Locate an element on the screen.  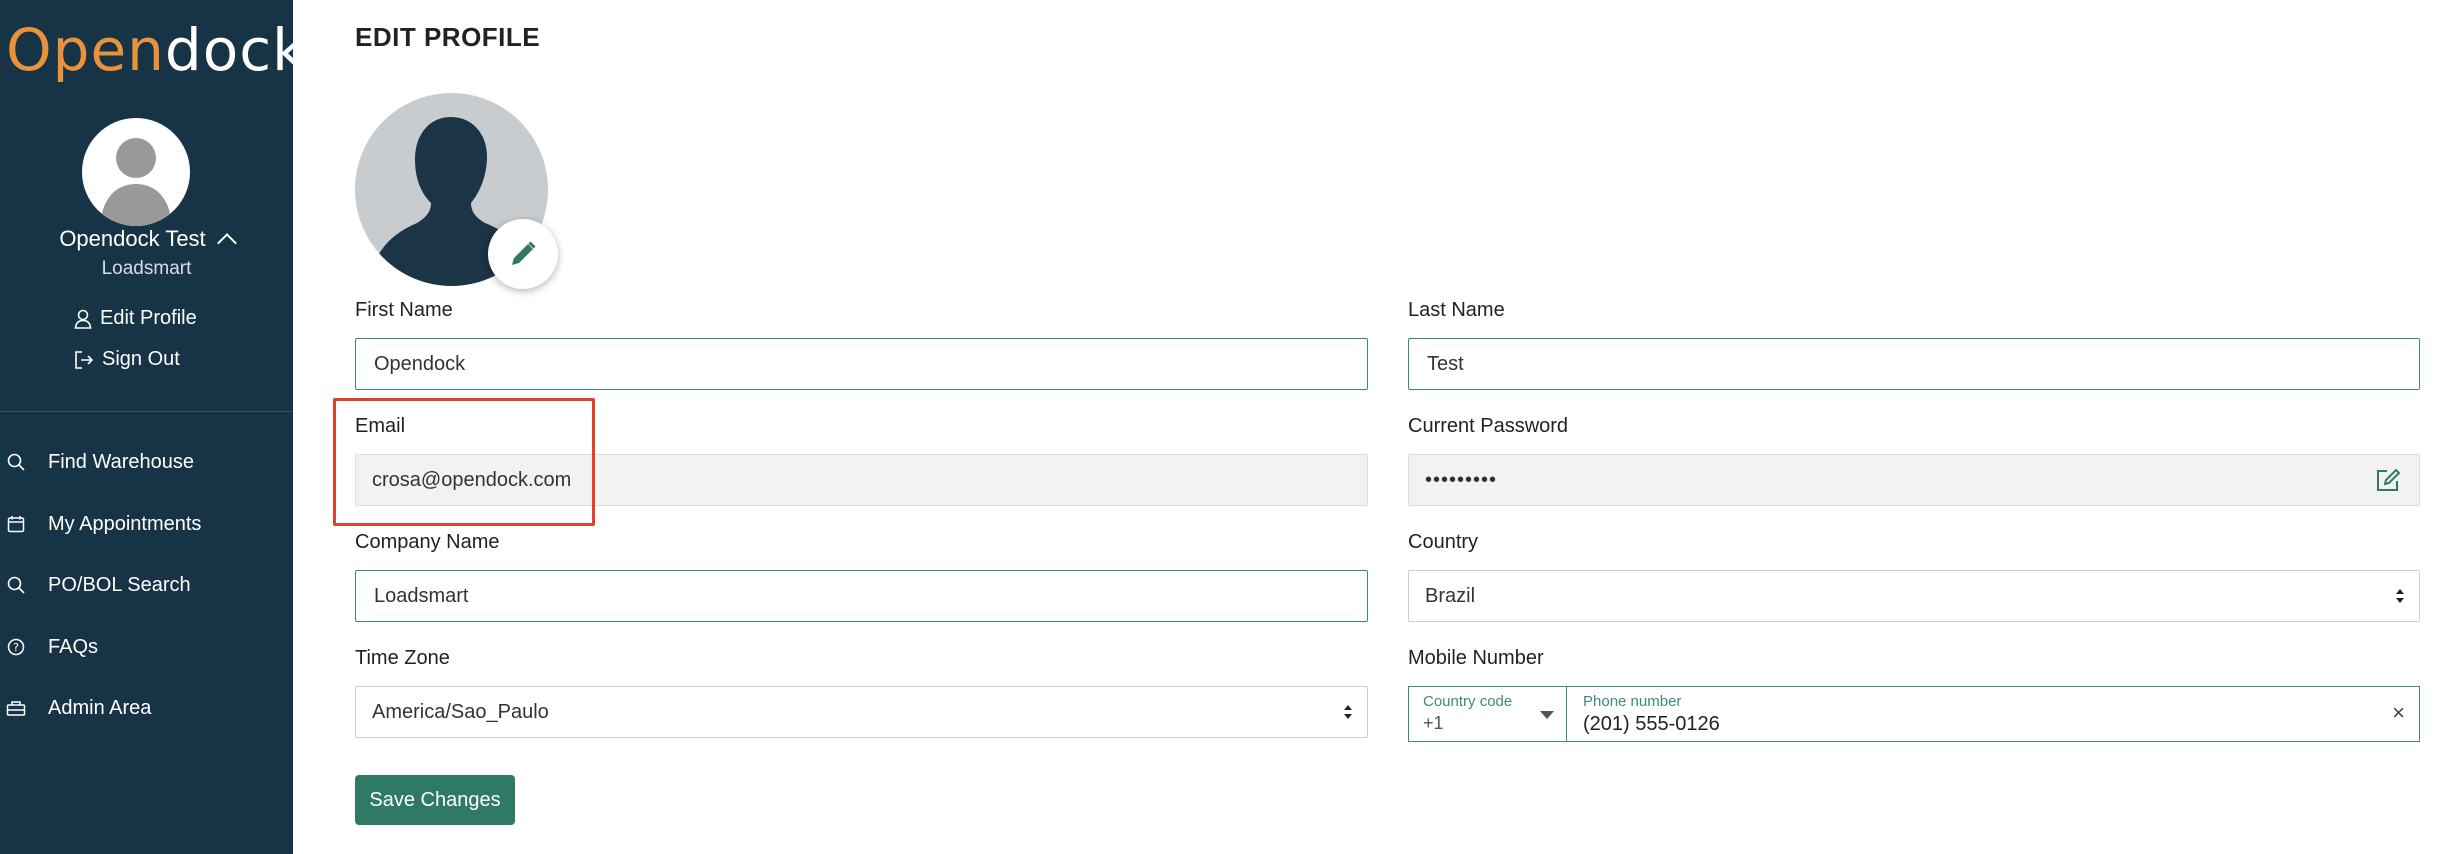
country-value: Brazil is located at coordinates (1450, 595).